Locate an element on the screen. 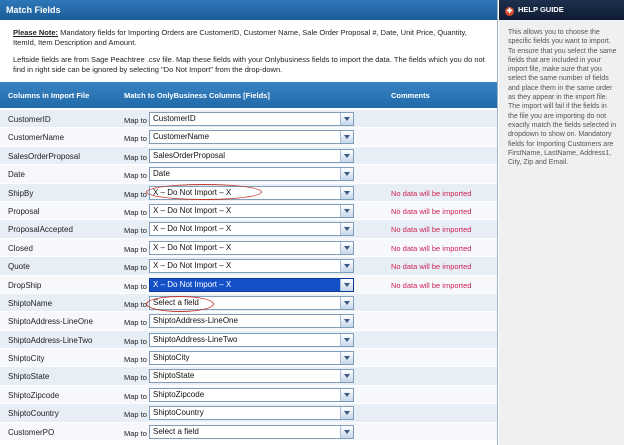 This screenshot has height=445, width=624. field-mapping-select: ShiptoAddress-LineOne is located at coordinates (251, 321).